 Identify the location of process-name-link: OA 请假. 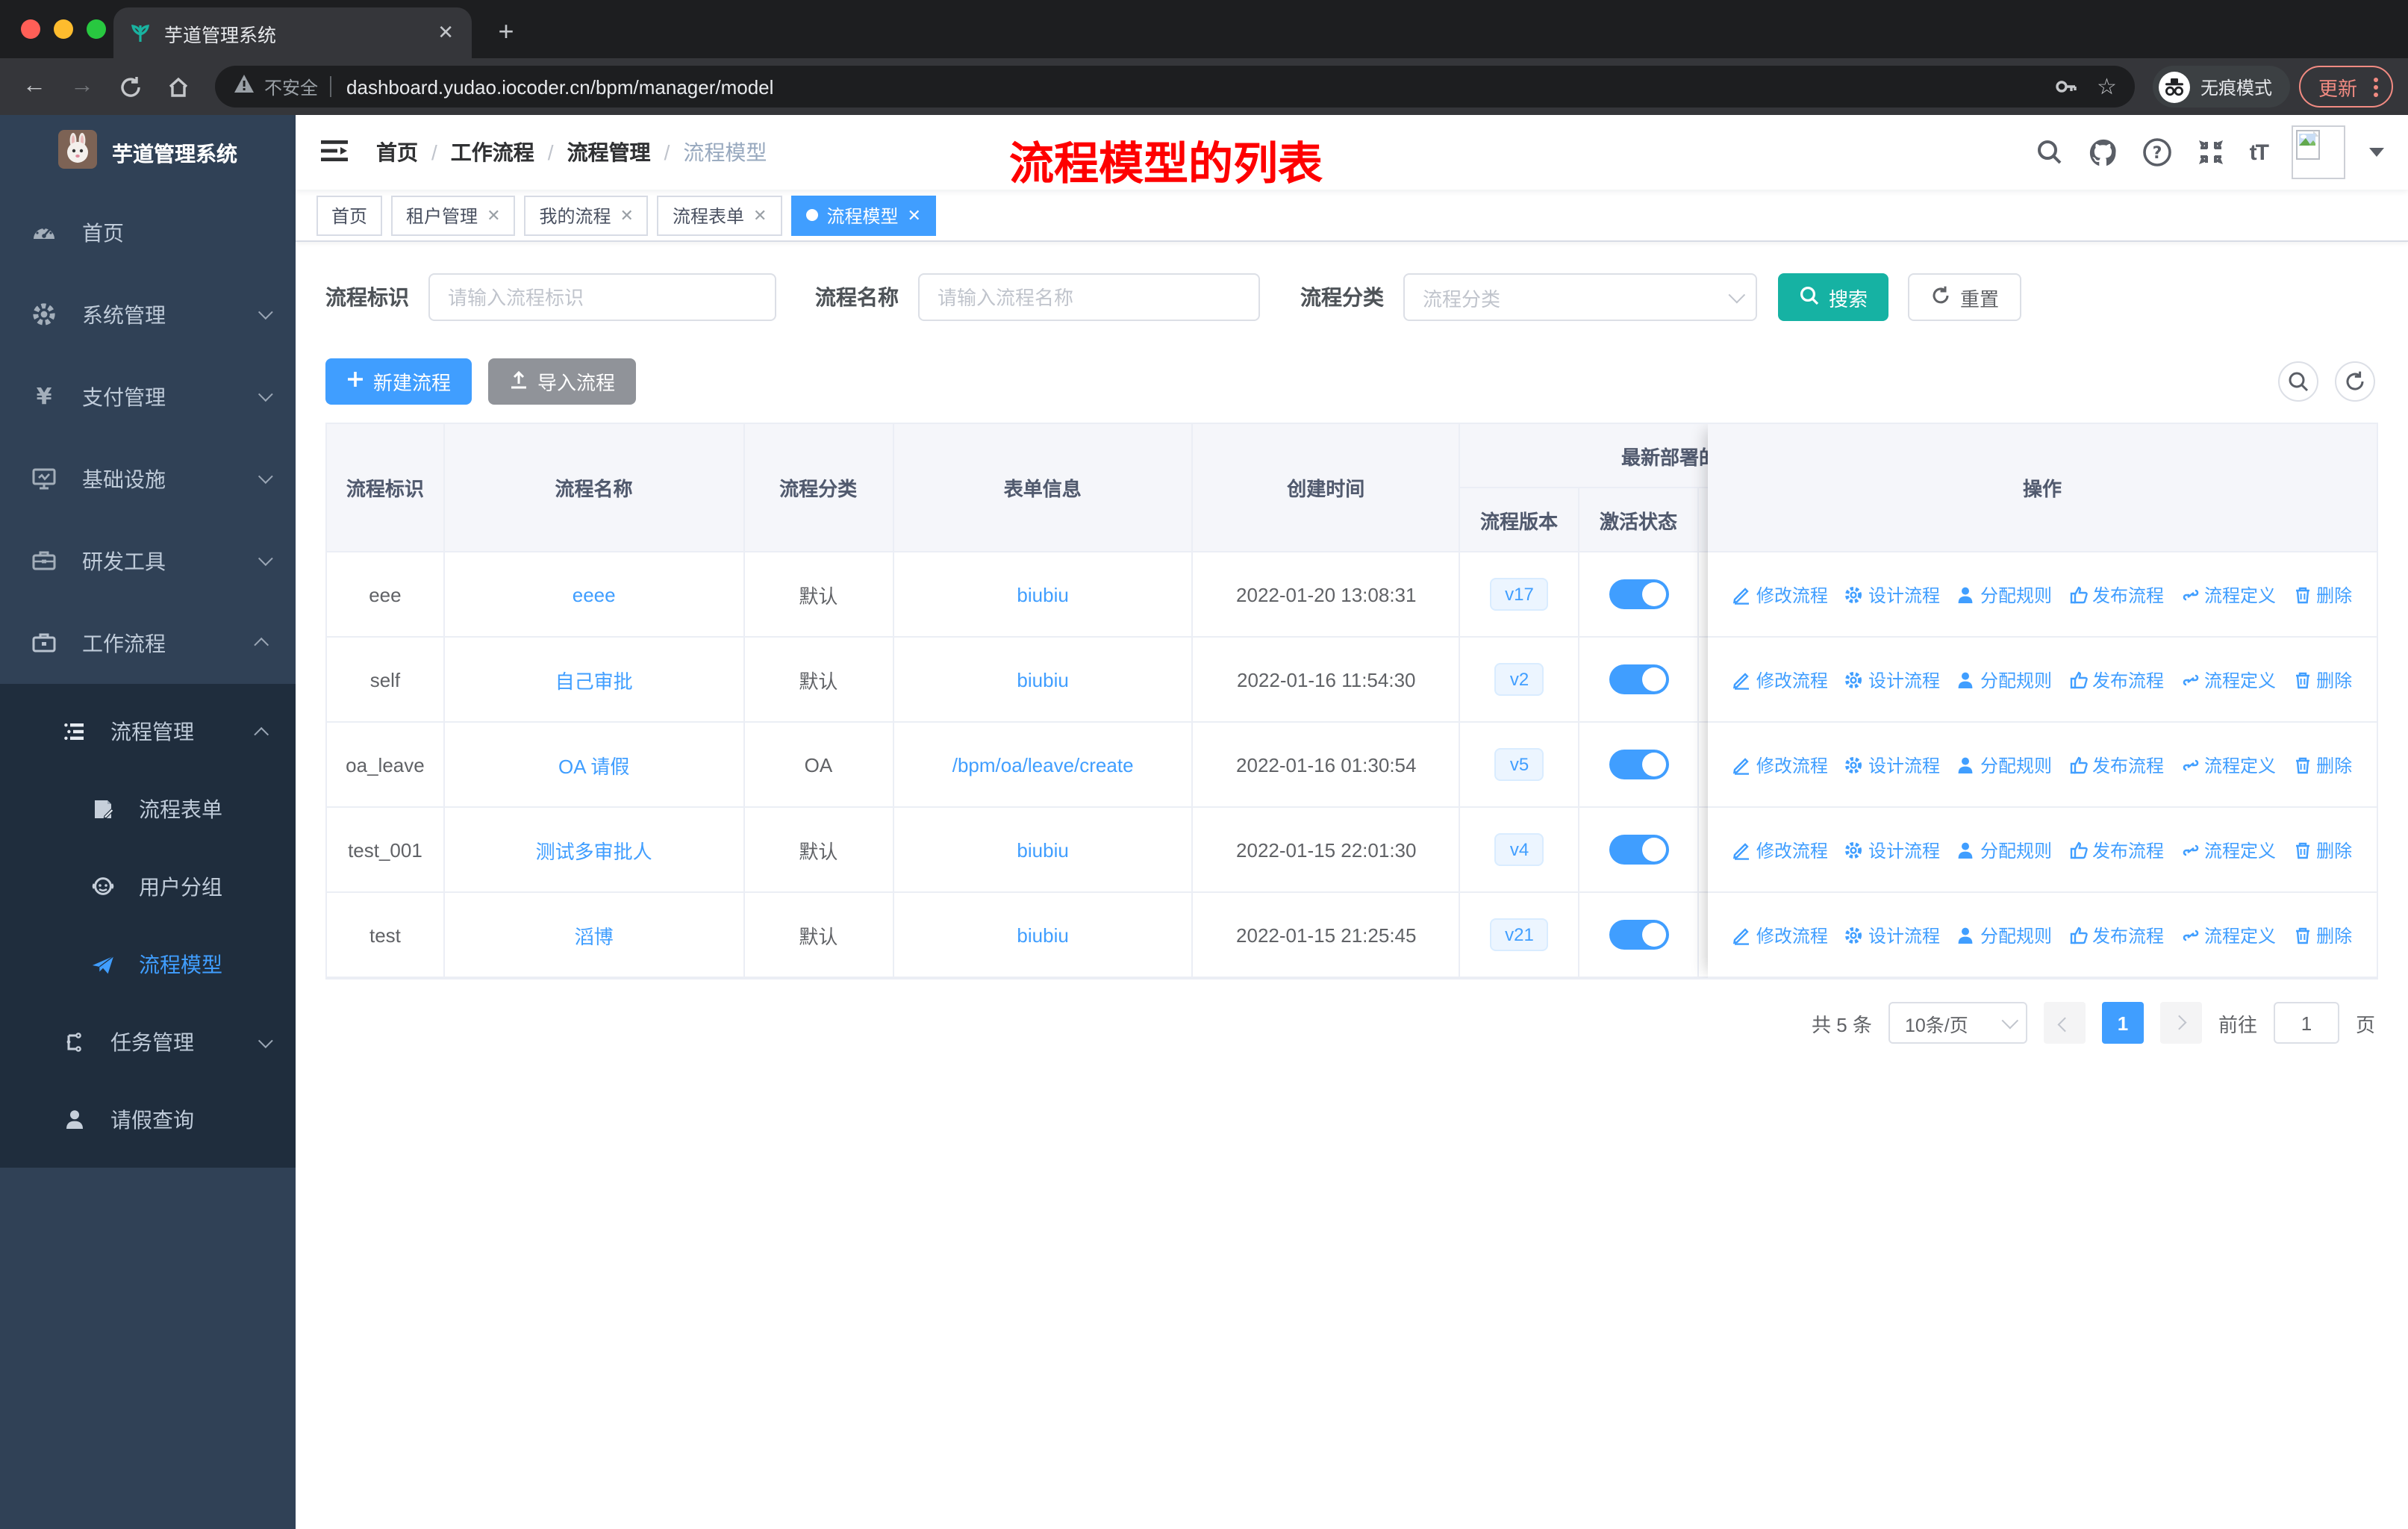
(593, 764).